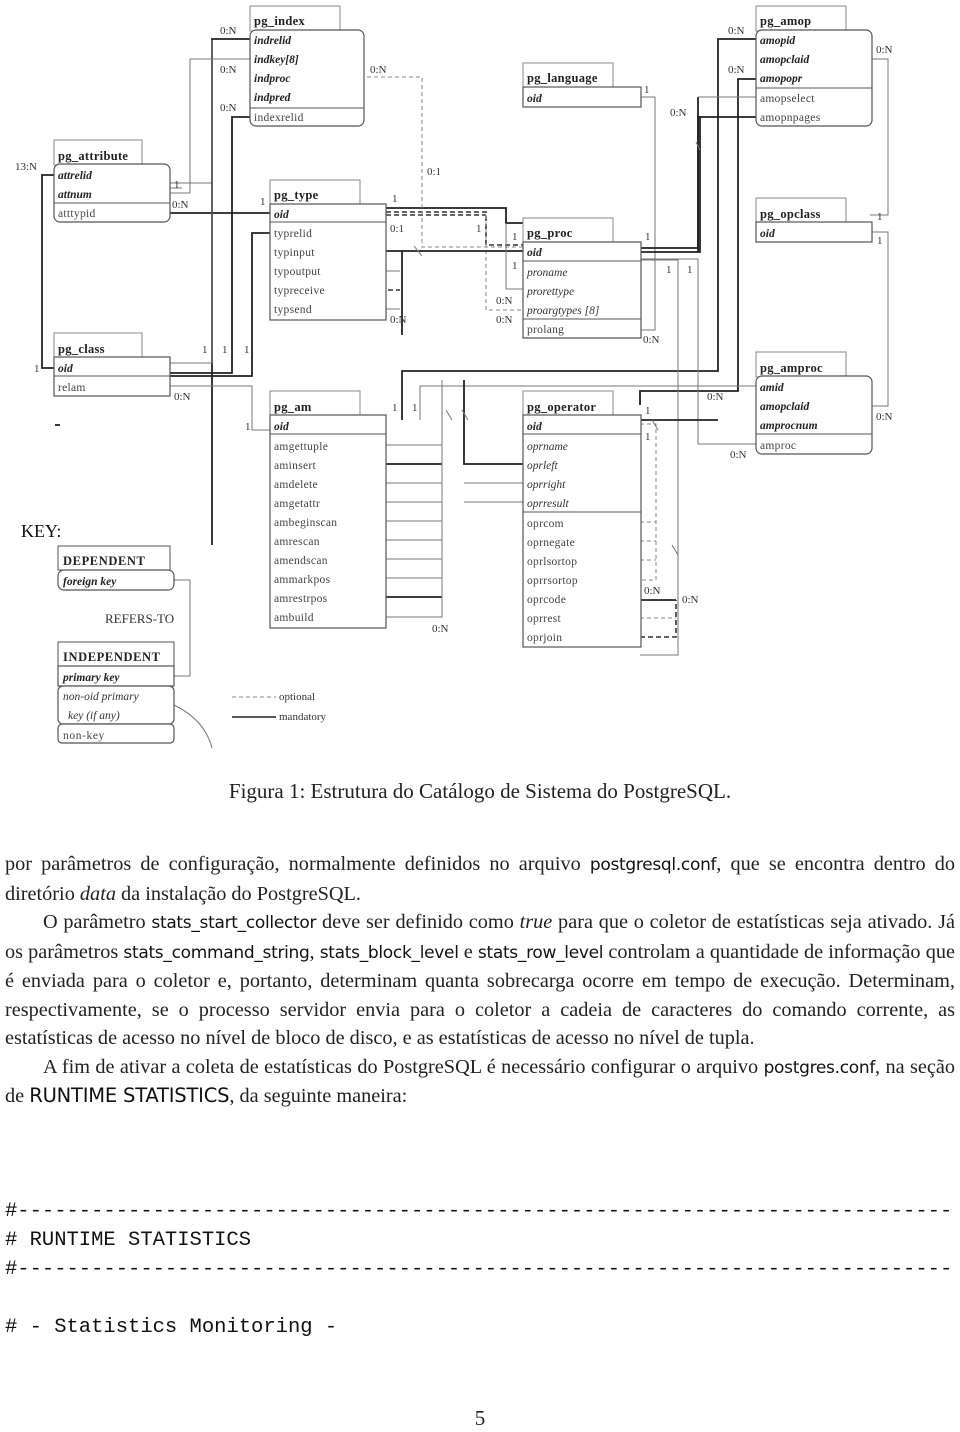 This screenshot has height=1432, width=960. Describe the element at coordinates (480, 1418) in the screenshot. I see `page-number: 5` at that location.